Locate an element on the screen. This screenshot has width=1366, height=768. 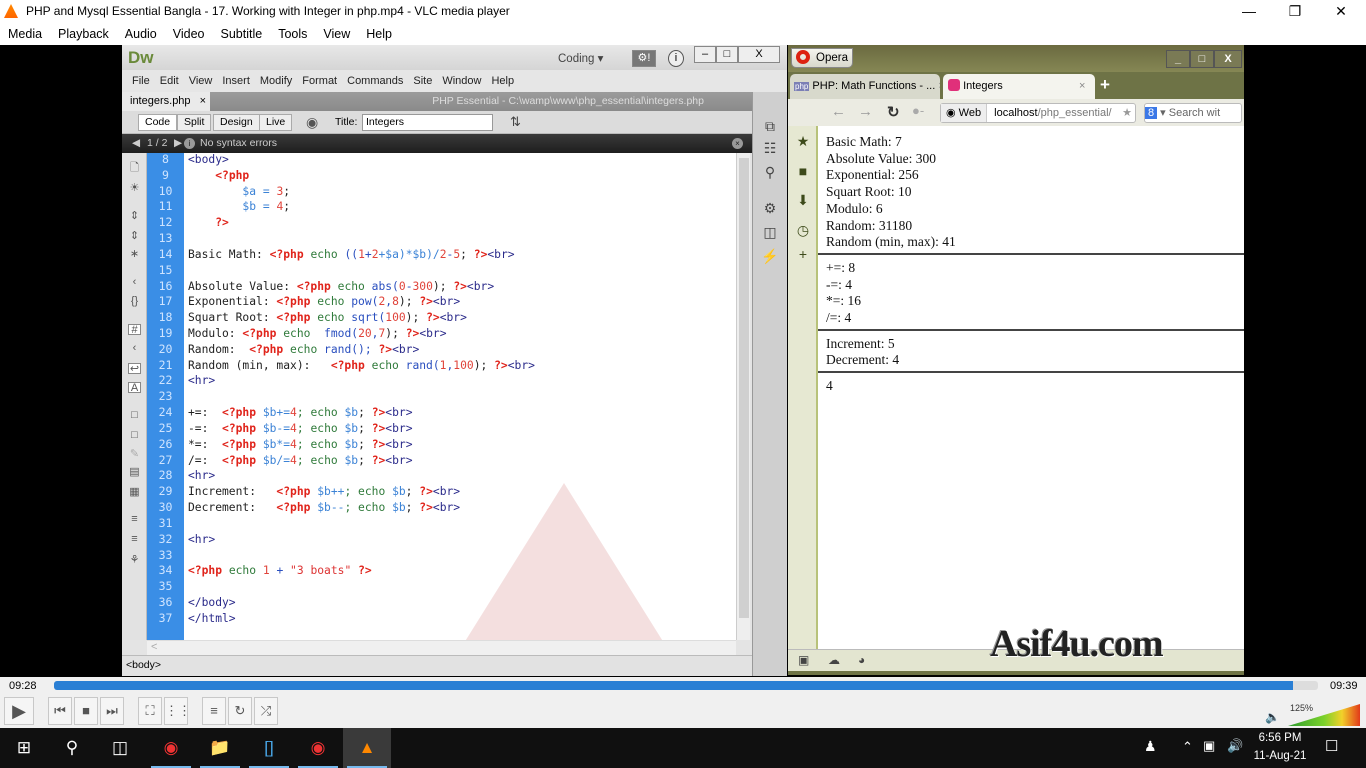
insert-panel-icon: ⧉ is located at coordinates (770, 127).